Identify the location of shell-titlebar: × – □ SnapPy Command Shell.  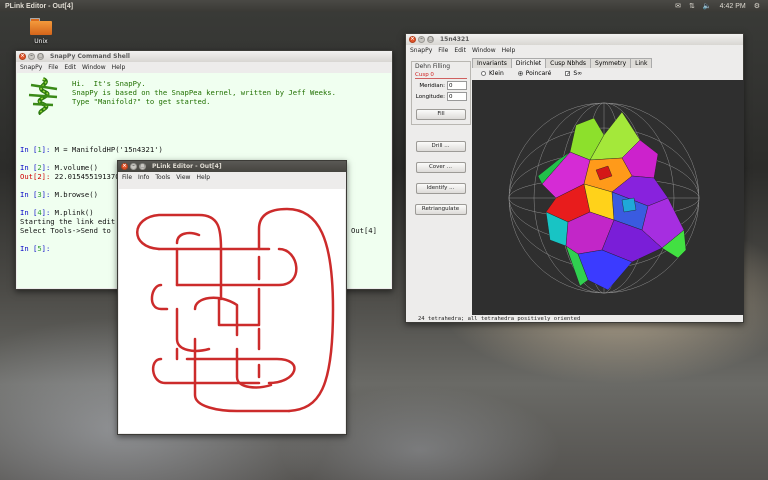
(204, 56).